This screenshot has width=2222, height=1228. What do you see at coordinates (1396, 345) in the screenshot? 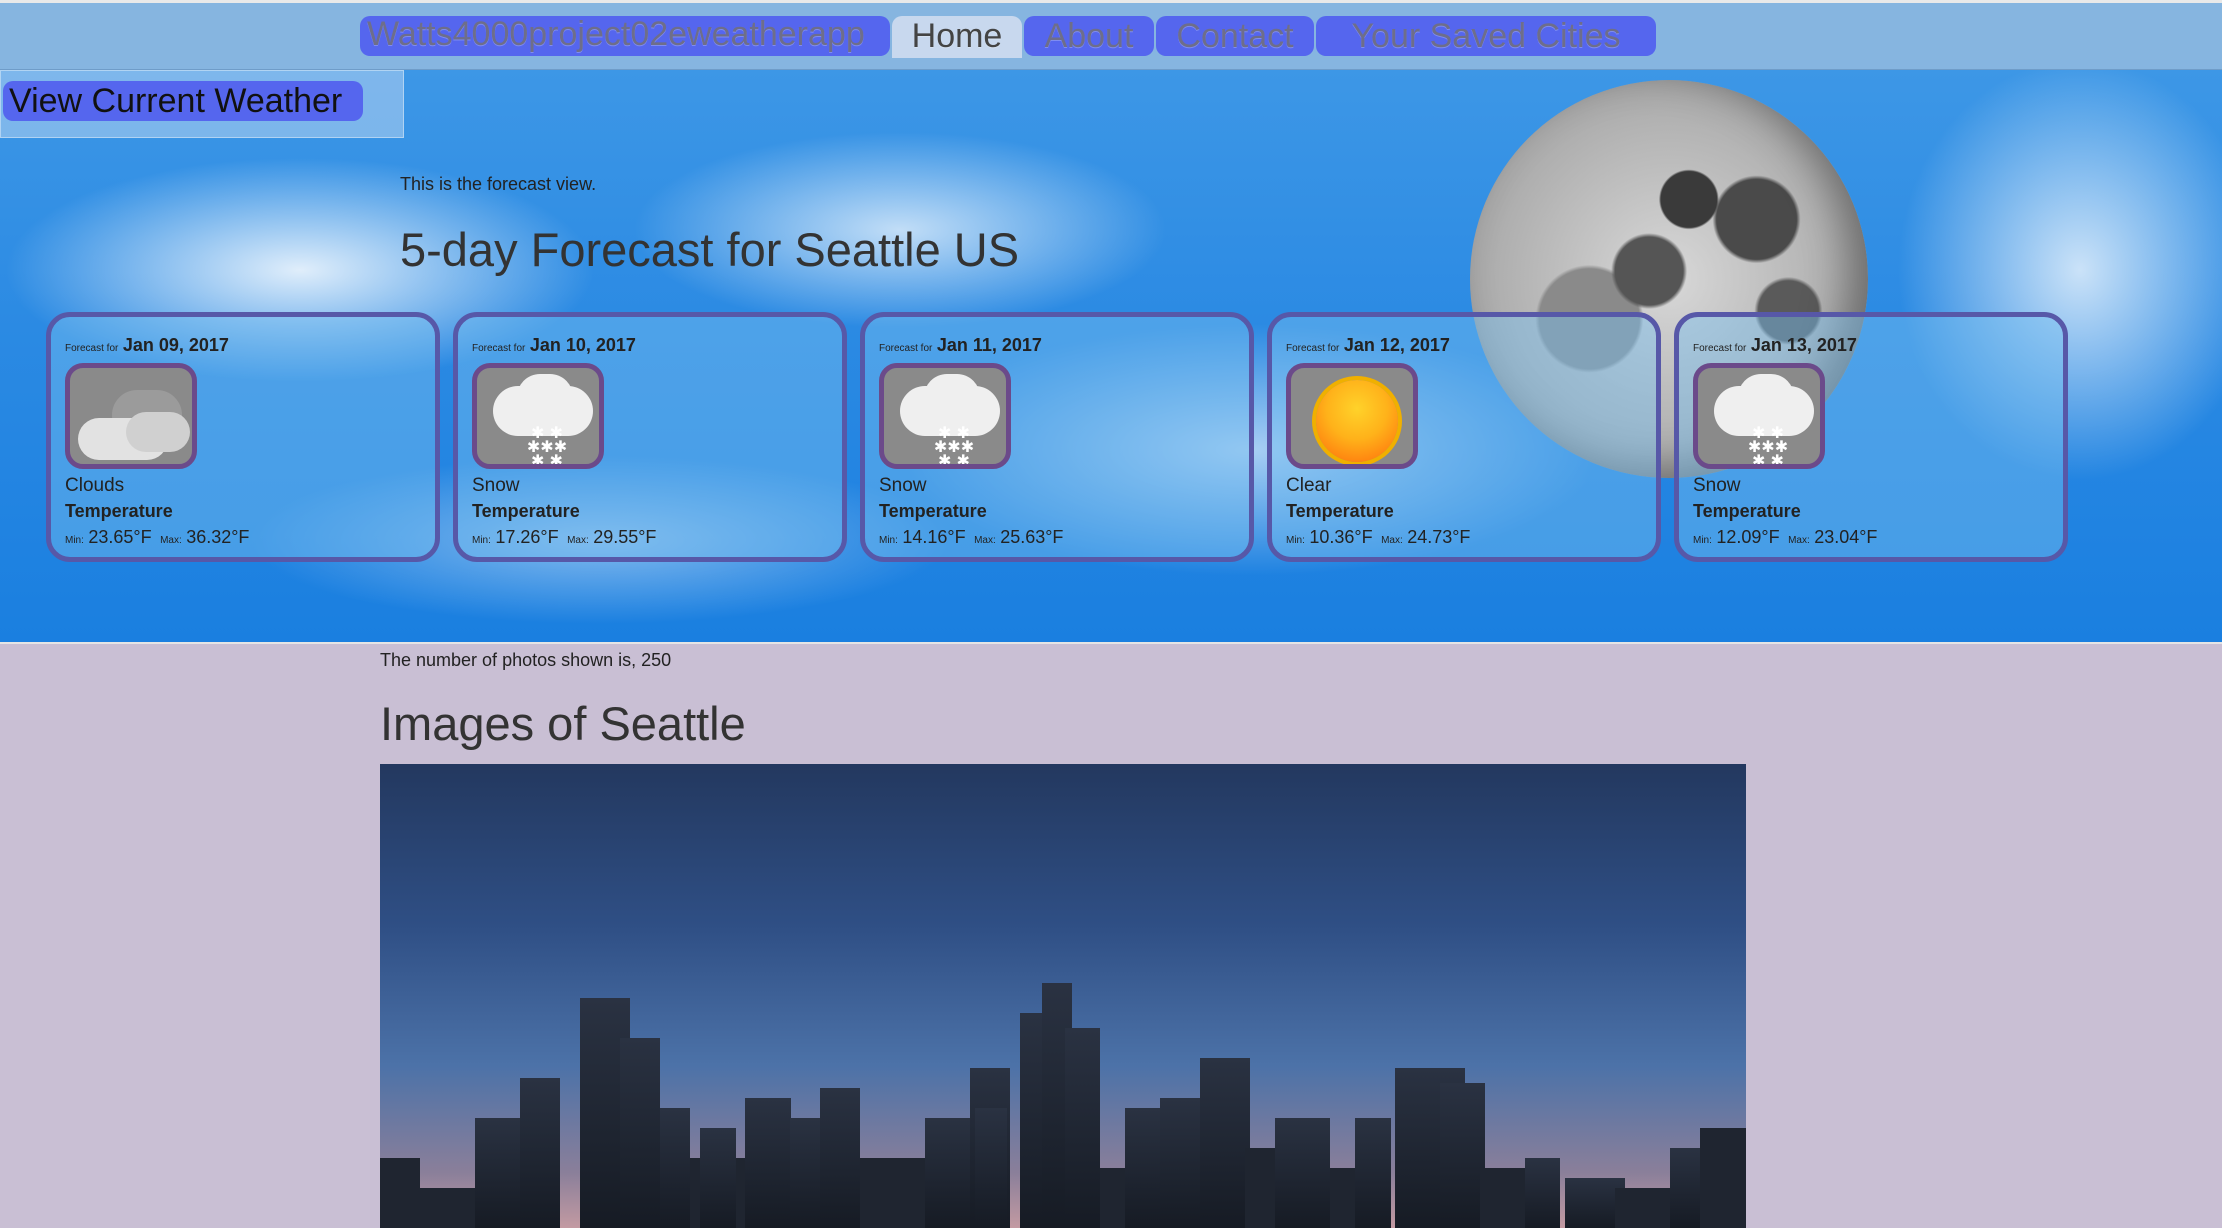
I see `forecast-date: Jan 12, 2017` at bounding box center [1396, 345].